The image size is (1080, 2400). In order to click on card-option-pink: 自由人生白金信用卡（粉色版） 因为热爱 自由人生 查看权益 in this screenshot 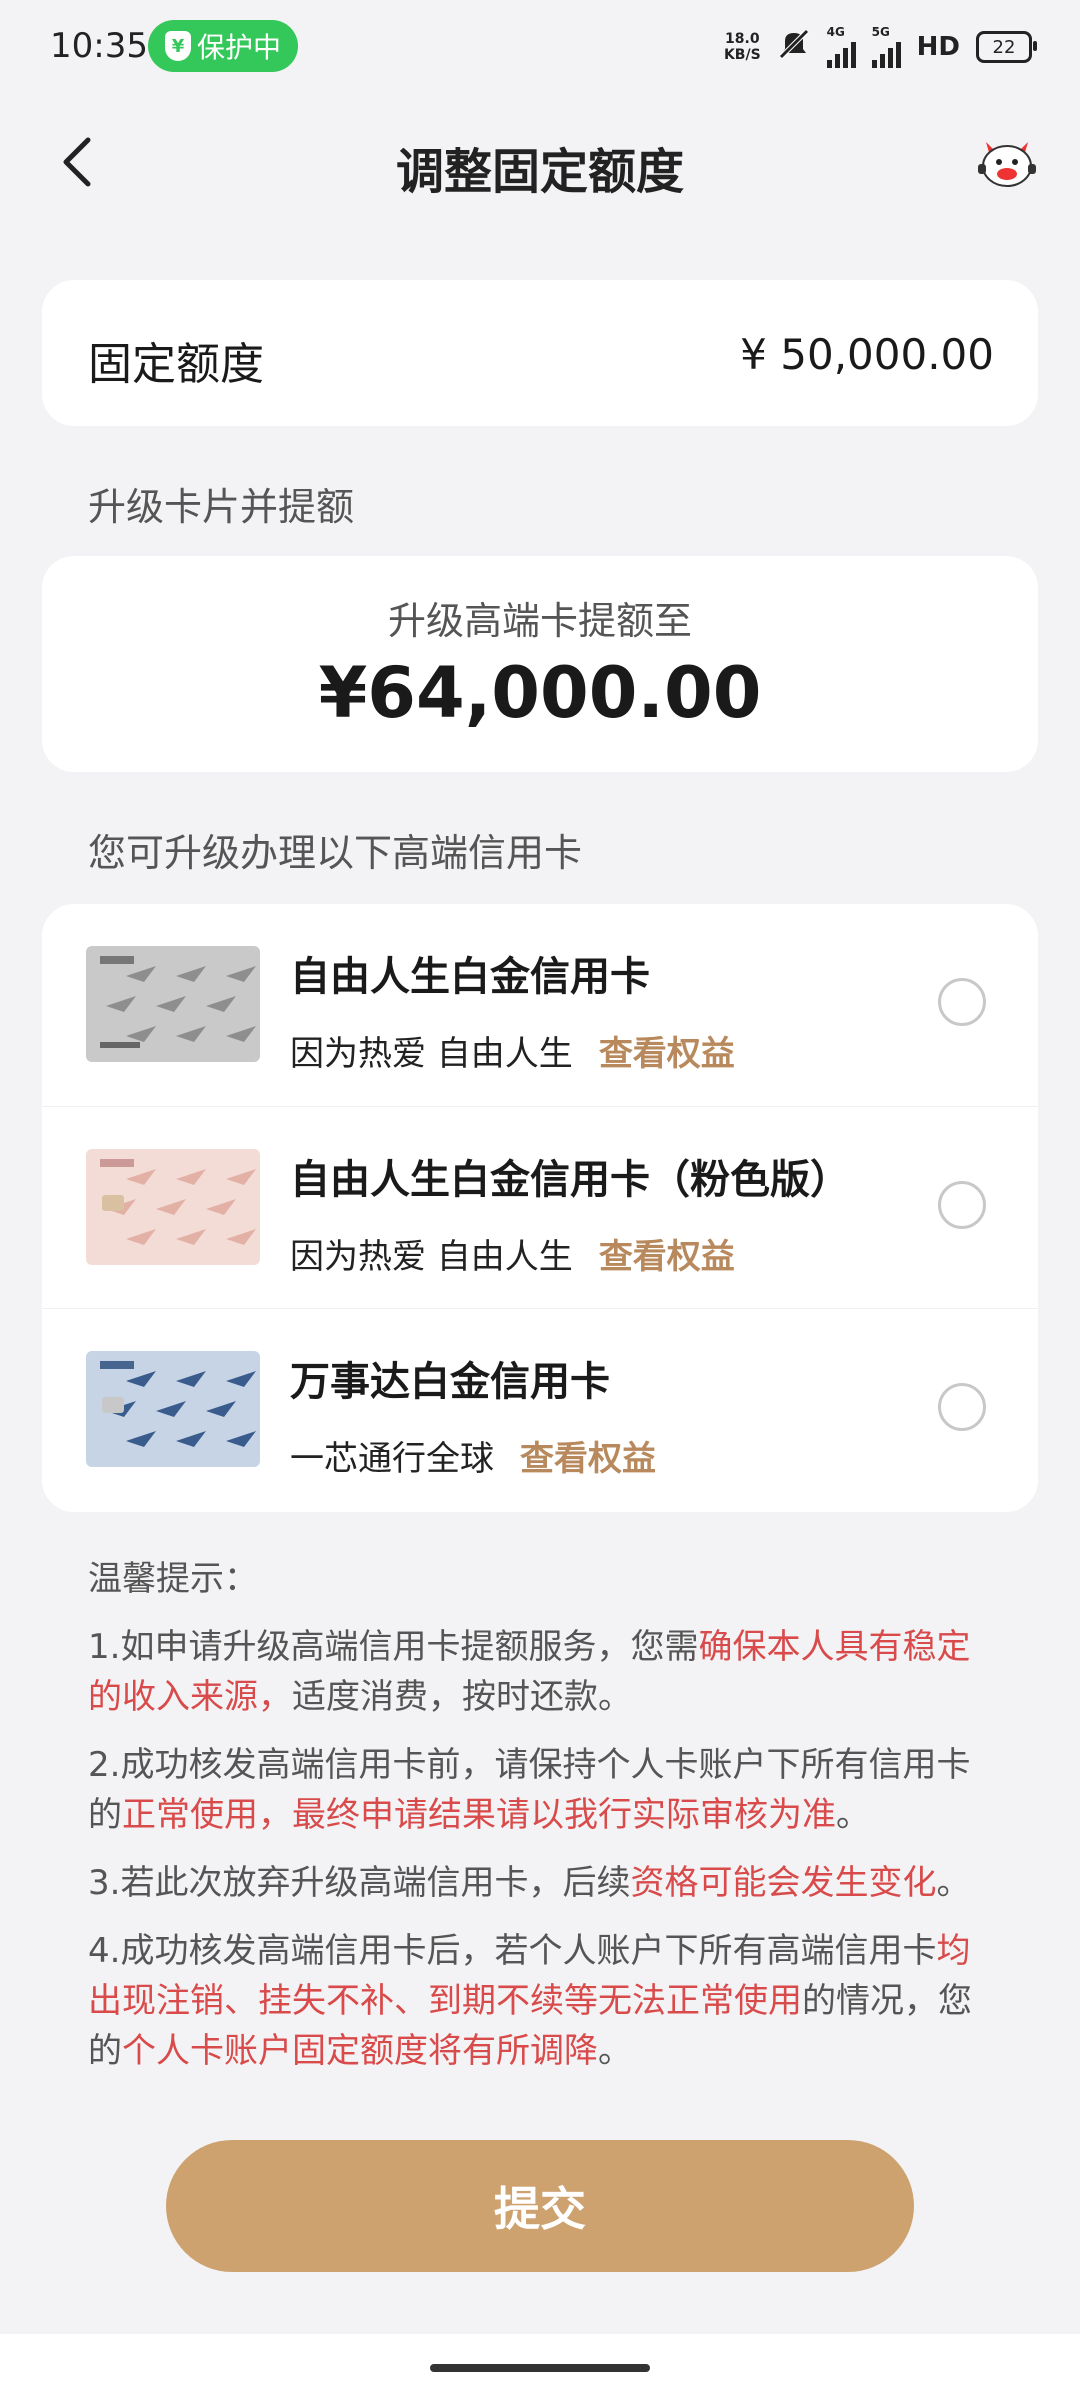, I will do `click(540, 1207)`.